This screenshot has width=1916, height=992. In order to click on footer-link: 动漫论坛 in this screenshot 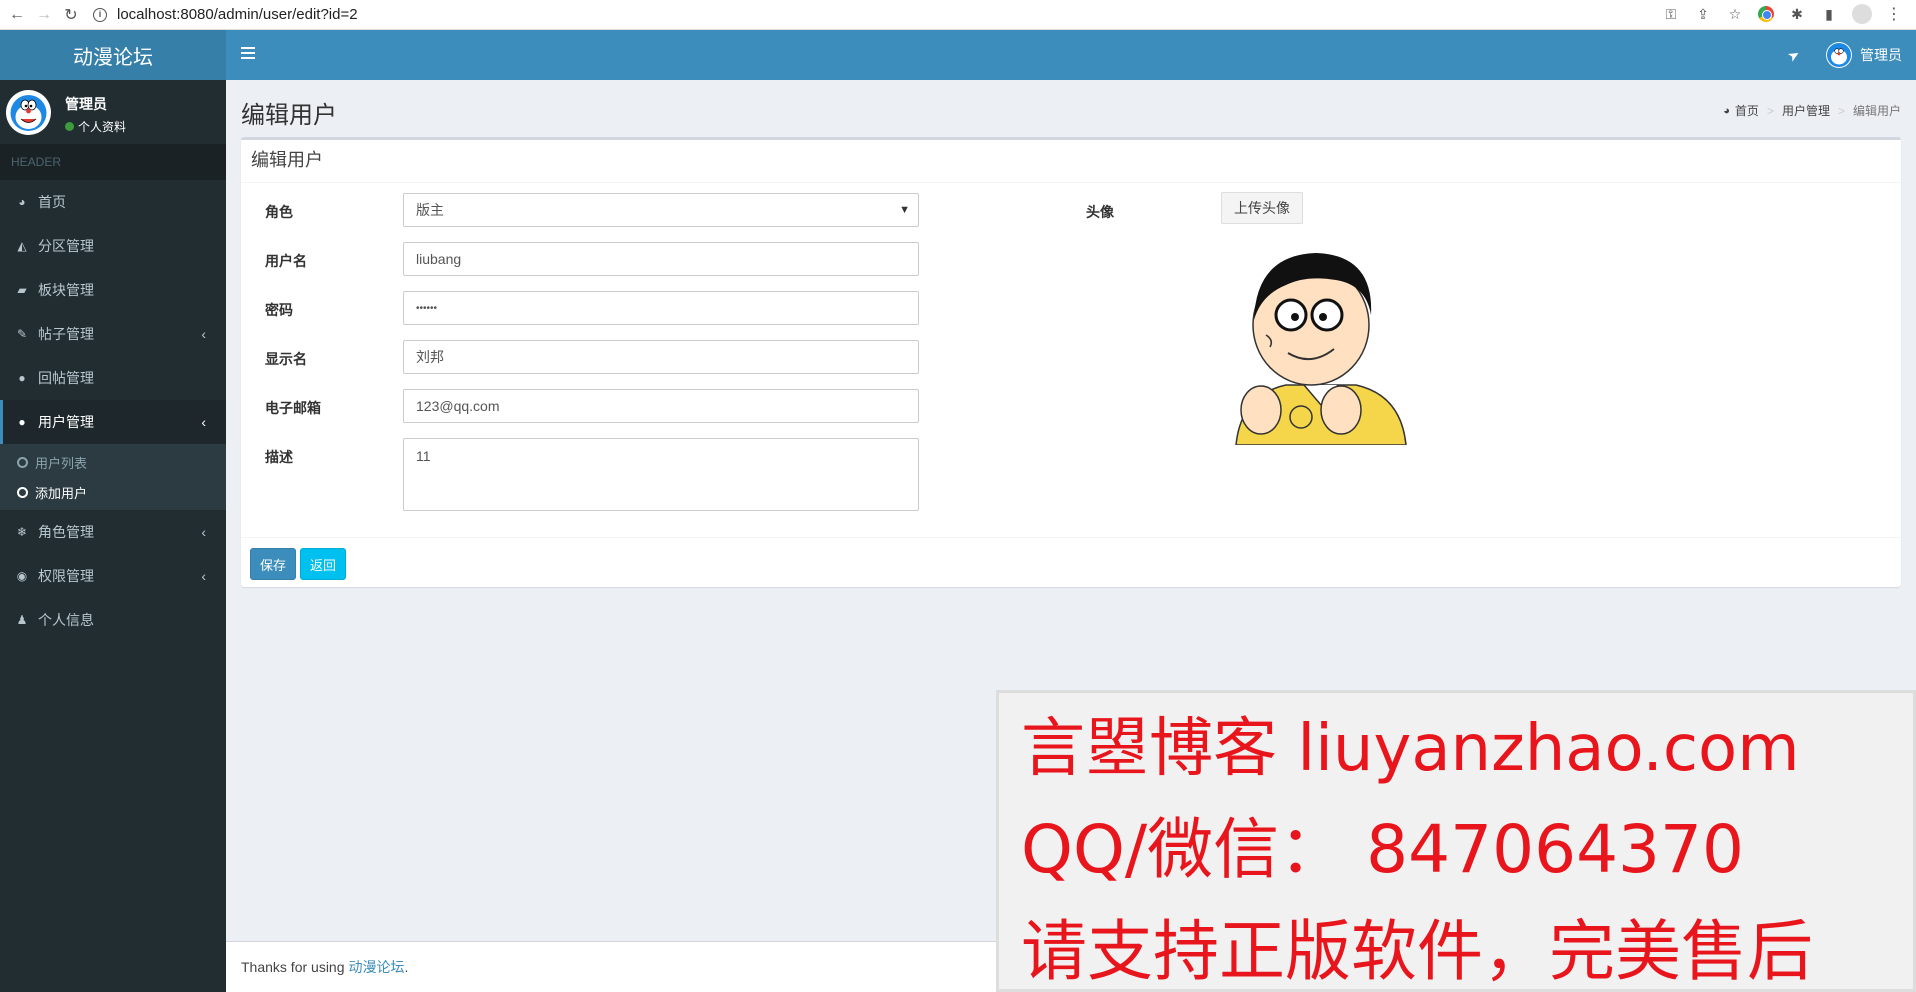, I will do `click(377, 967)`.